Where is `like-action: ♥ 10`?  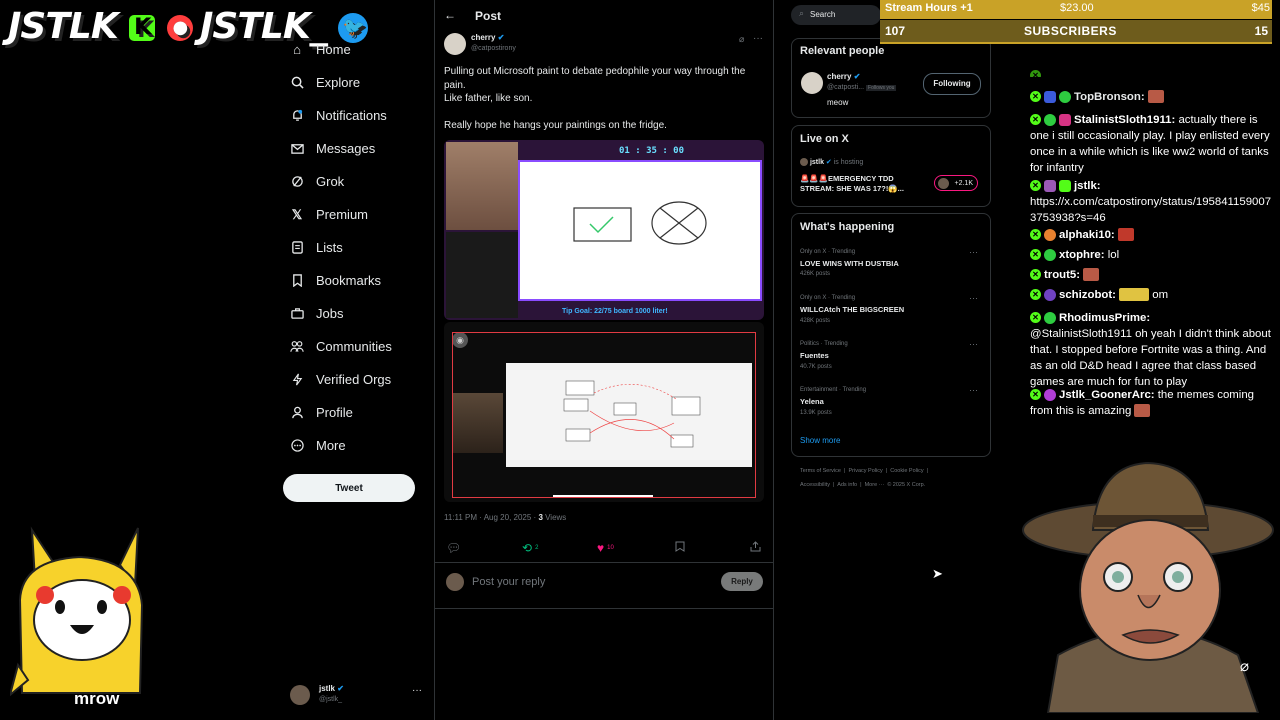
like-action: ♥ 10 is located at coordinates (605, 548).